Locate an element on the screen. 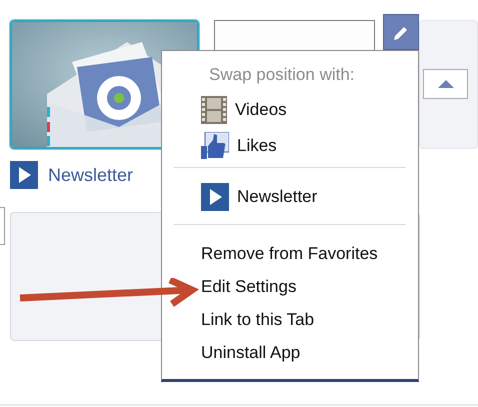  thumbs-up-icon is located at coordinates (215, 146).